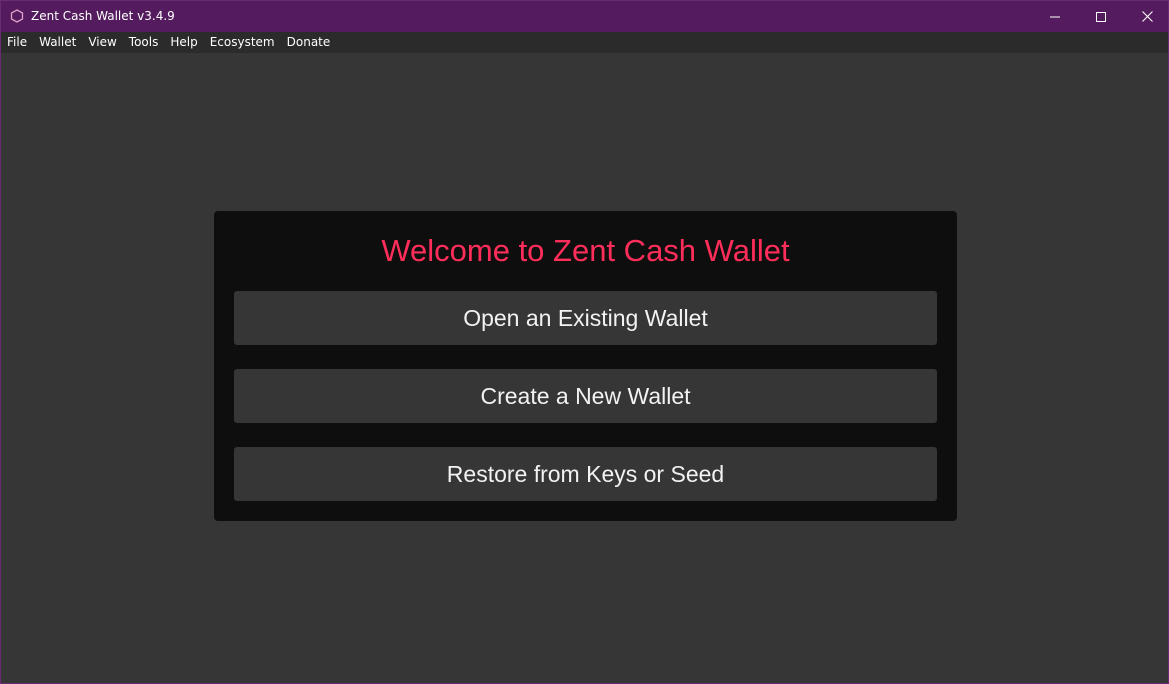 Image resolution: width=1169 pixels, height=684 pixels. Describe the element at coordinates (585, 250) in the screenshot. I see `welcome-title: Welcome to Zent Cash Wallet` at that location.